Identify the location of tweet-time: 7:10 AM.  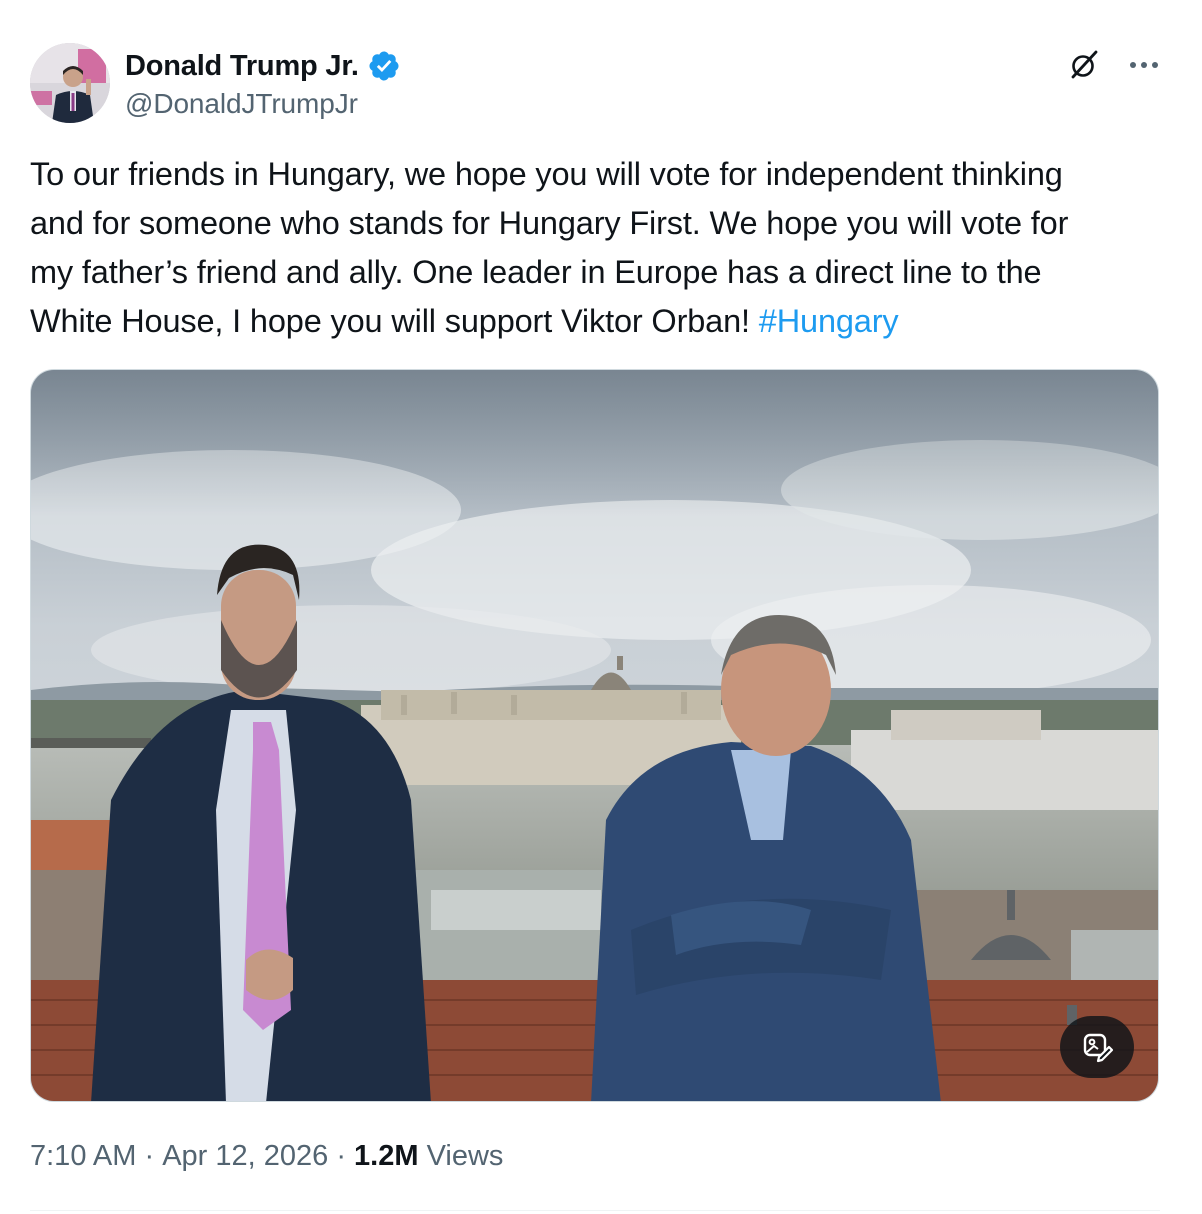
(83, 1156).